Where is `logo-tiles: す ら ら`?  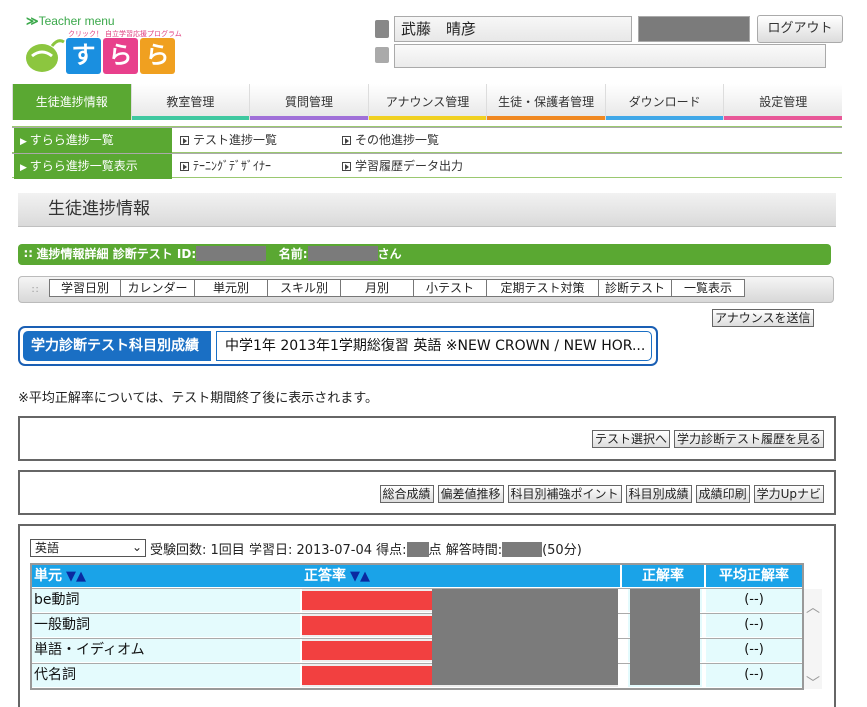 logo-tiles: す ら ら is located at coordinates (120, 56).